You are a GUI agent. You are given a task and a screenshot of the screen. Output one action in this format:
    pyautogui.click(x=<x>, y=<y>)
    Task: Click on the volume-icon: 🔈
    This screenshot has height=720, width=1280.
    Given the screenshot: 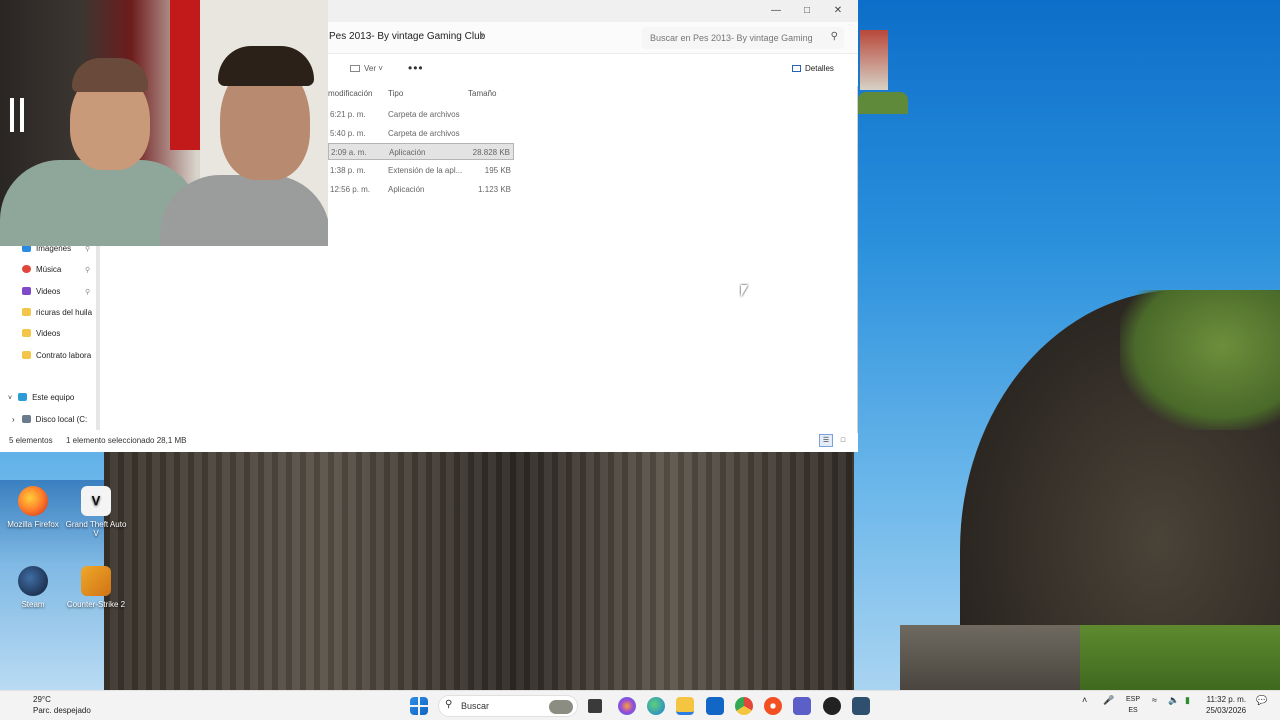 What is the action you would take?
    pyautogui.click(x=1173, y=700)
    